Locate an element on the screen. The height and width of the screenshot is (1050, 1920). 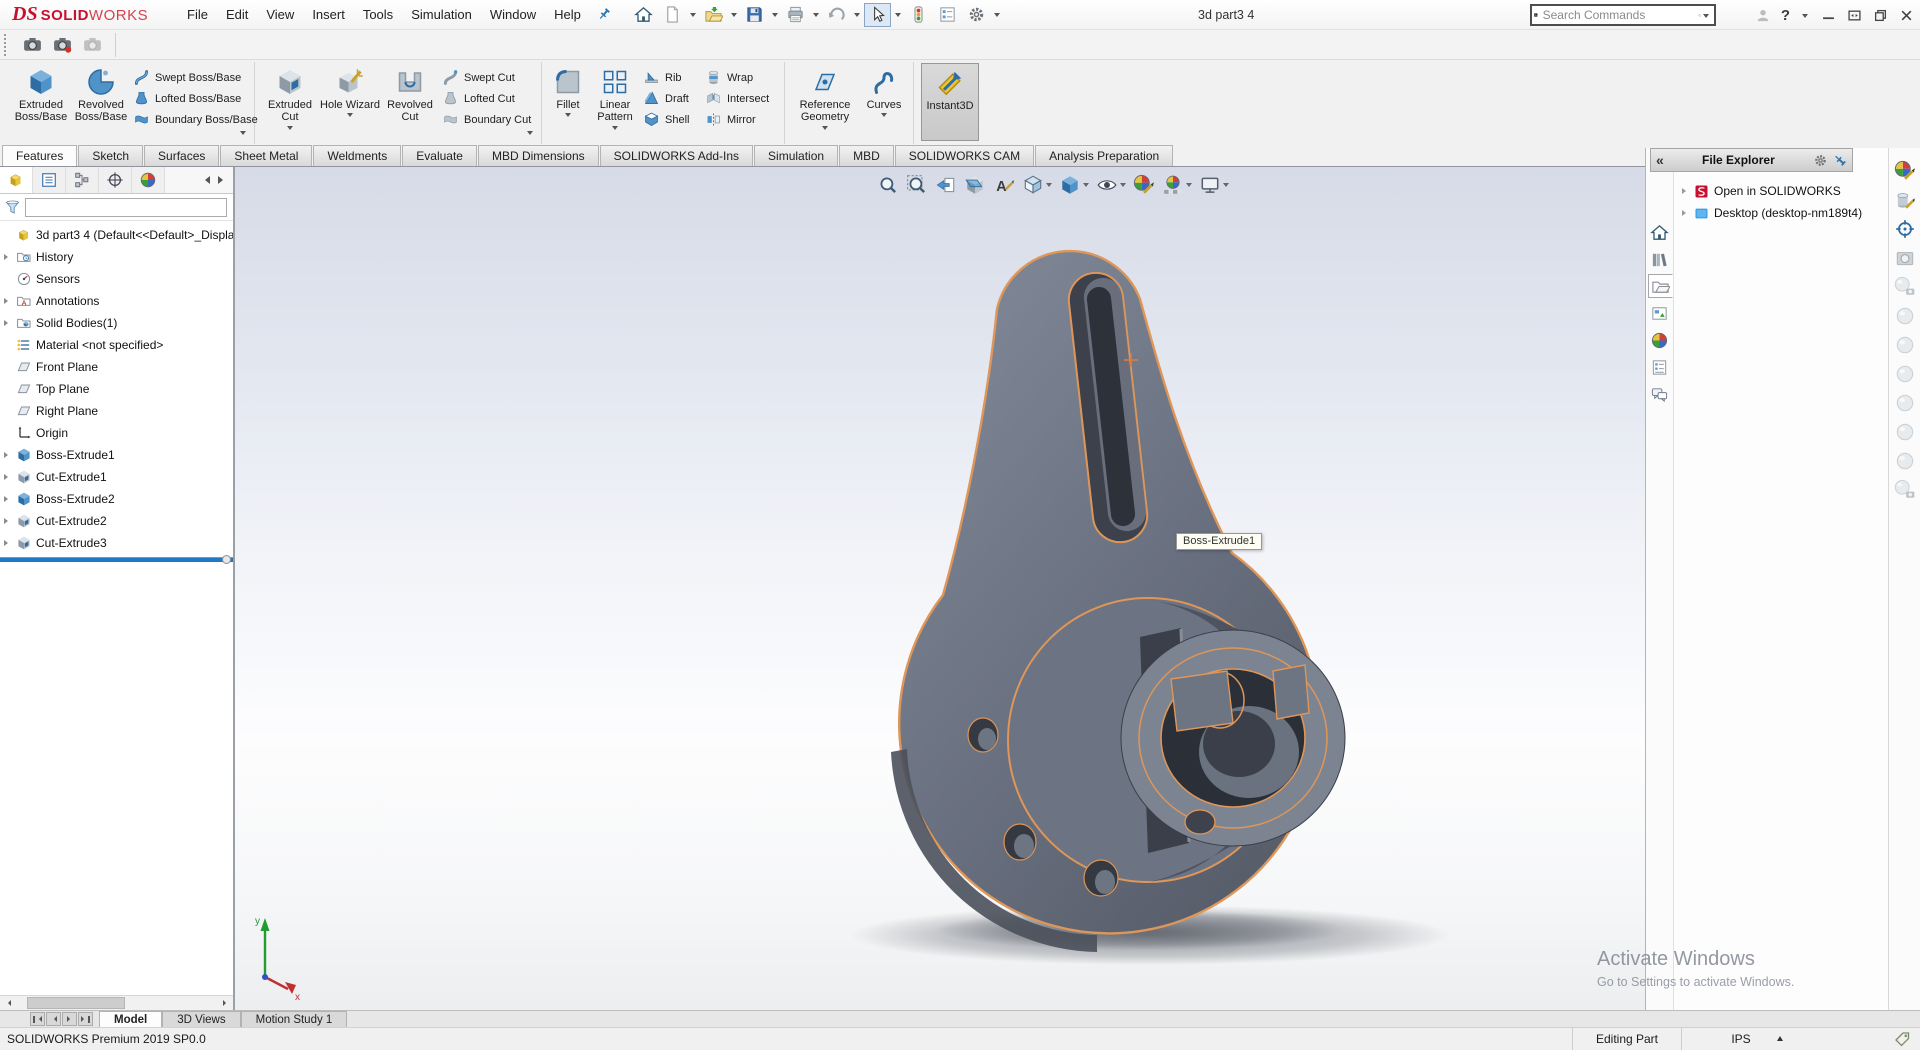
tree-item-right-plane: Right Plane is located at coordinates (116, 411).